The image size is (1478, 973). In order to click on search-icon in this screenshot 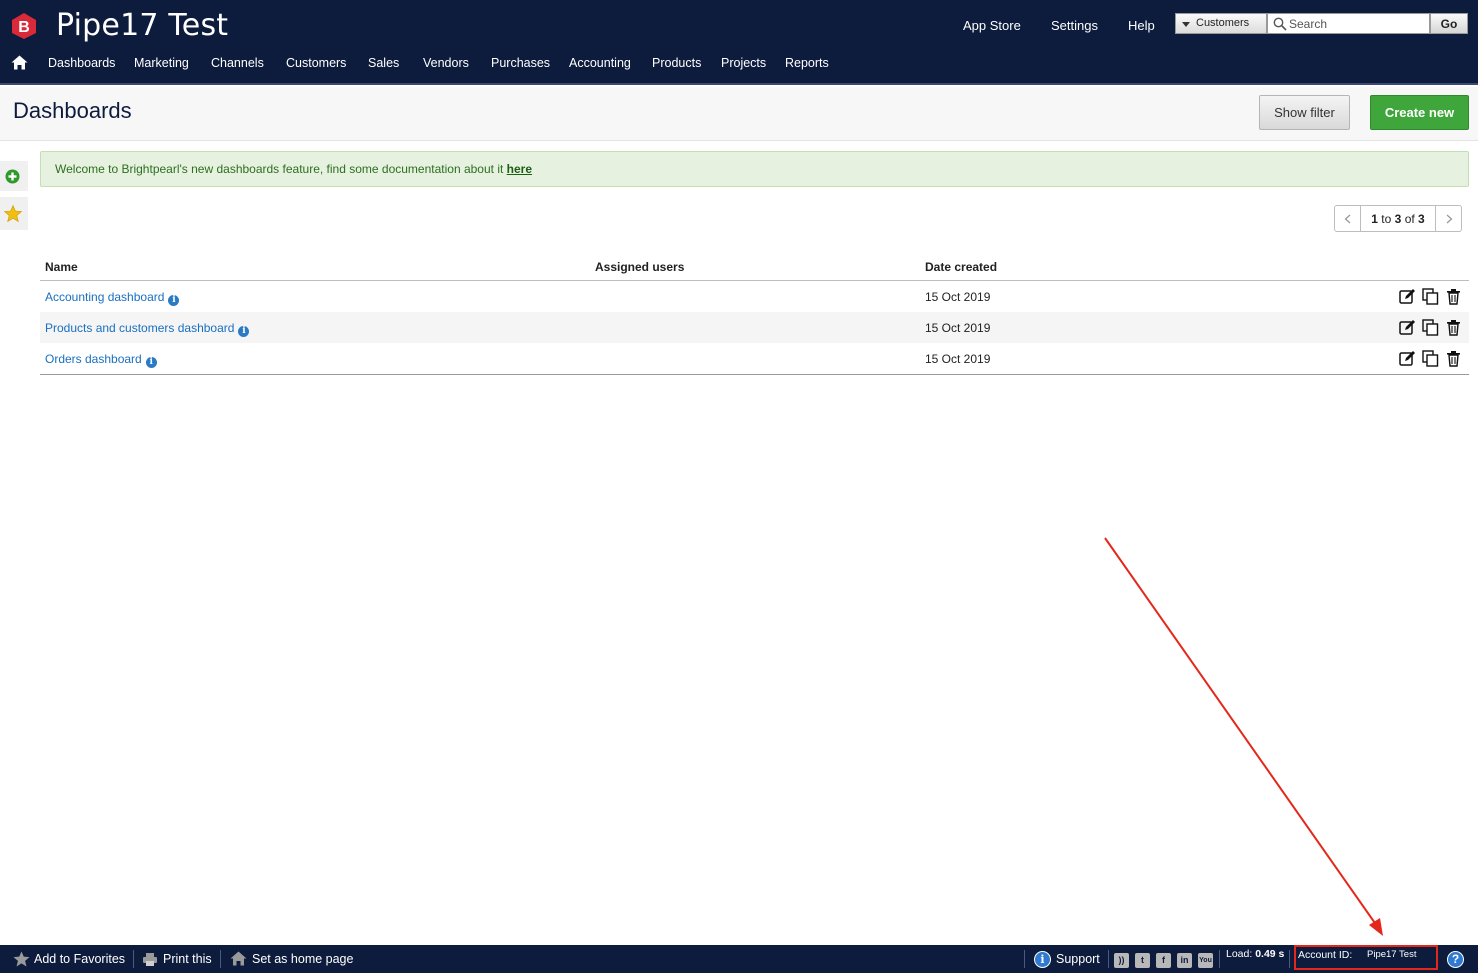, I will do `click(1280, 24)`.